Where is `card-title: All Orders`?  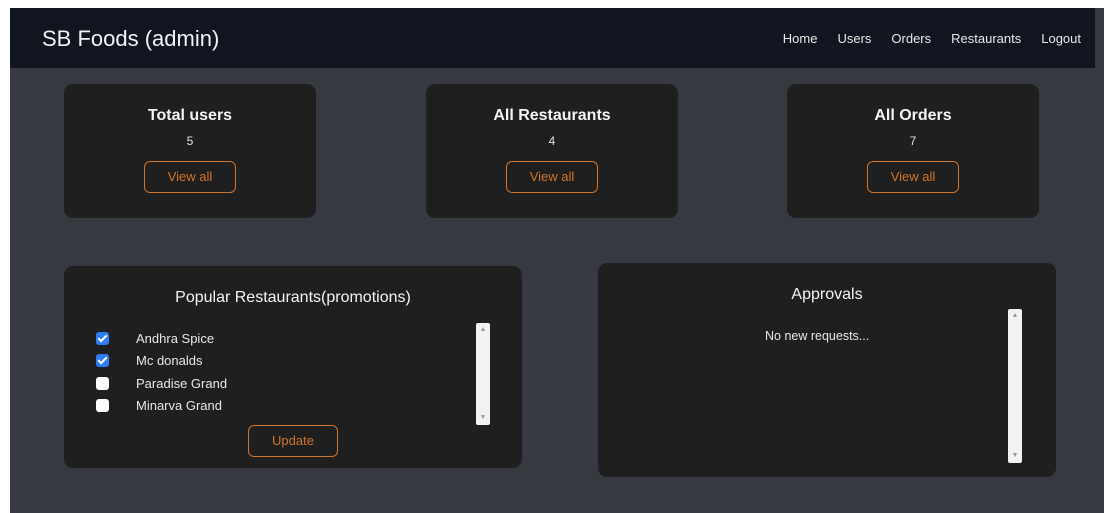
card-title: All Orders is located at coordinates (913, 115).